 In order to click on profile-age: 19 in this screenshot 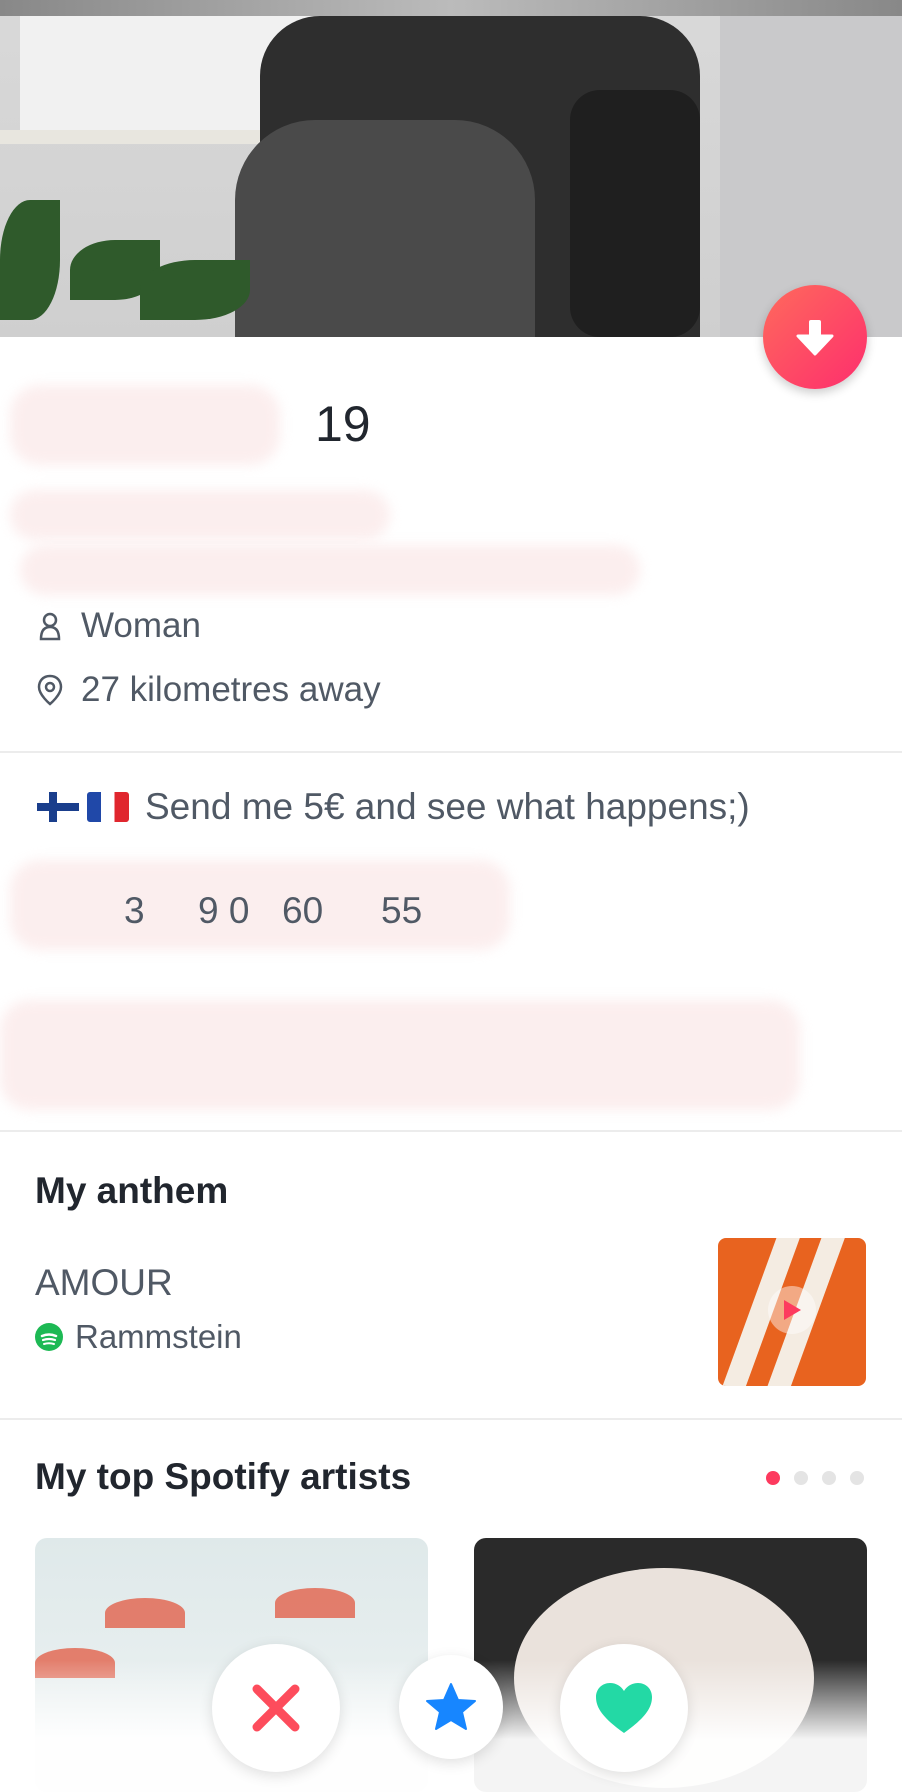, I will do `click(343, 424)`.